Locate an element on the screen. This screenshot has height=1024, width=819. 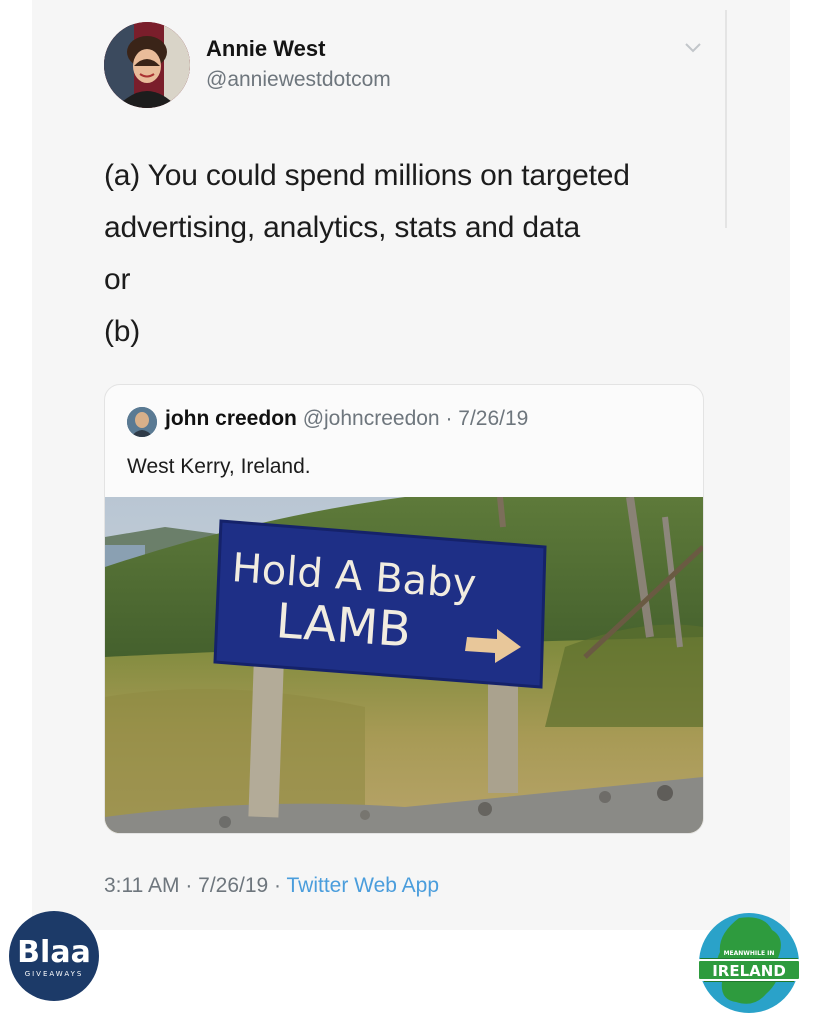
tweet-line: advertising, analytics, stats and data is located at coordinates (342, 227).